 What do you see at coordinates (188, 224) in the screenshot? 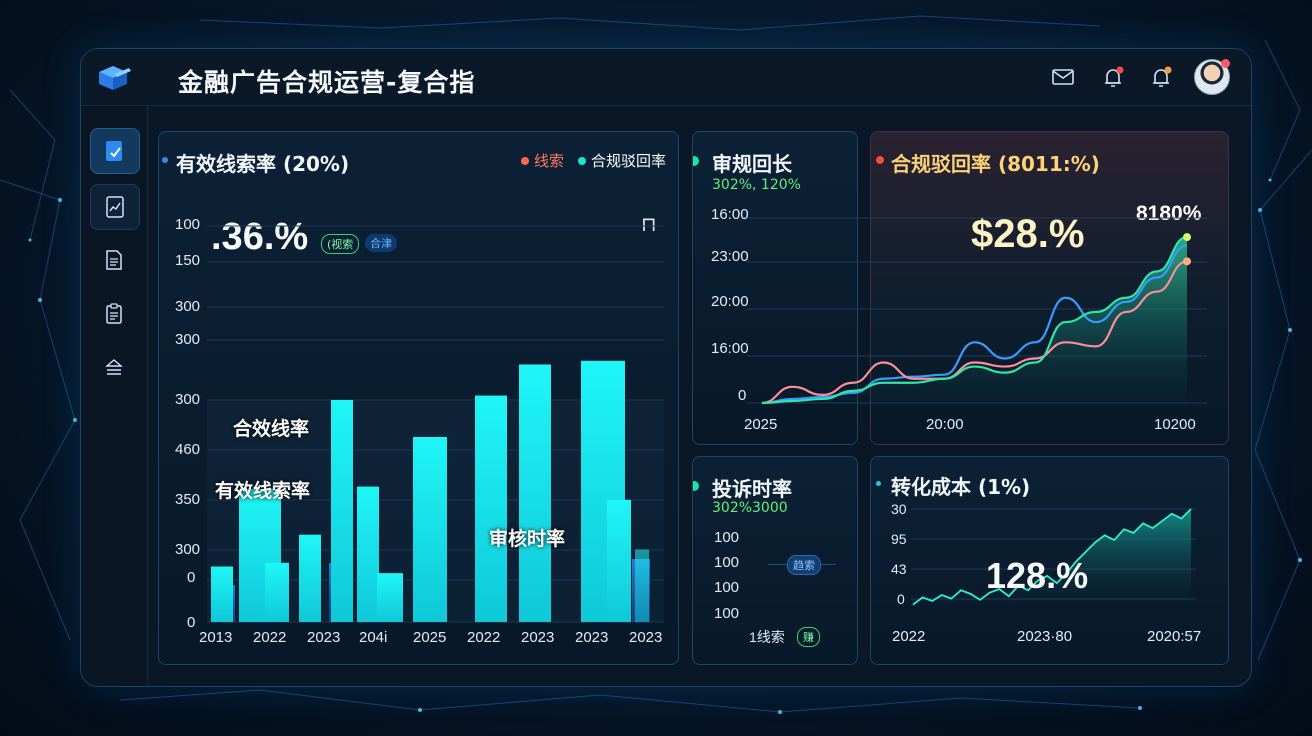
I see `y-tick: 100` at bounding box center [188, 224].